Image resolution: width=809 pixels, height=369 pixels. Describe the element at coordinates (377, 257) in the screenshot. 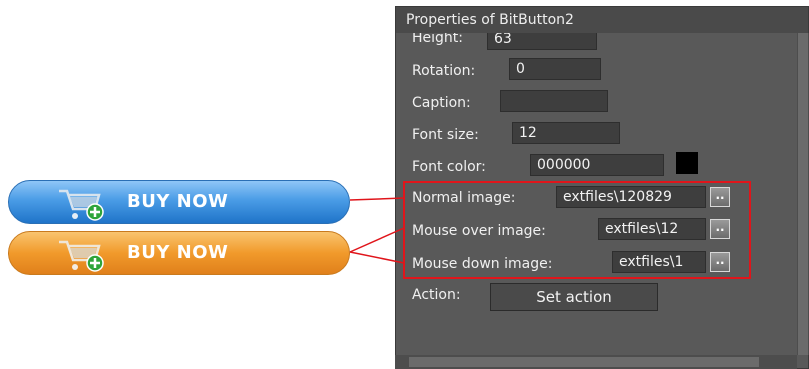

I see `connector-down` at that location.